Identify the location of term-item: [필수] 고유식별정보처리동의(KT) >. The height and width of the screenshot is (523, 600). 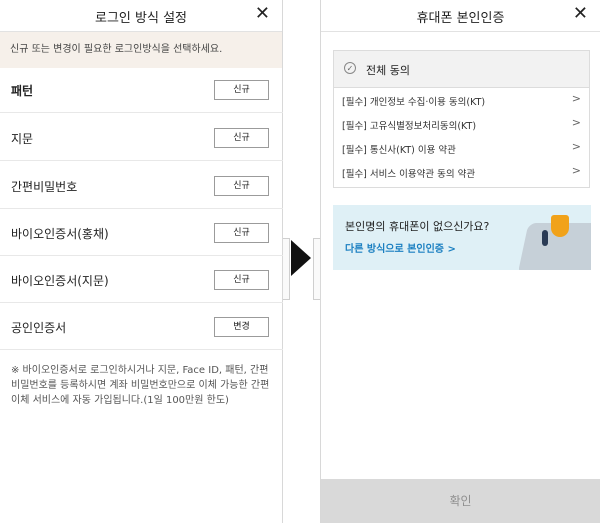
(461, 124).